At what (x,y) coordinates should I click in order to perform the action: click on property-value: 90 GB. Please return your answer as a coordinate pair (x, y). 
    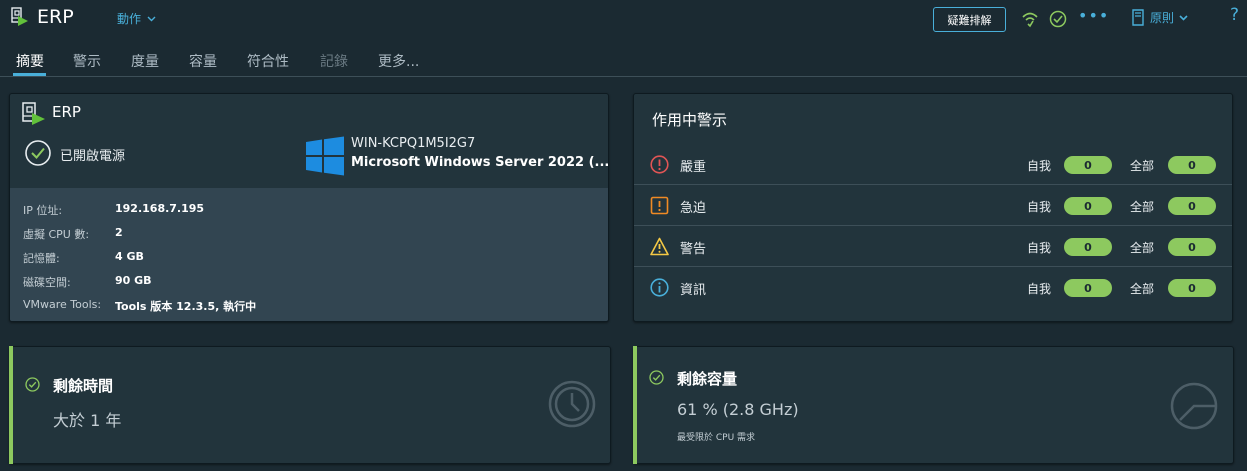
    Looking at the image, I should click on (133, 280).